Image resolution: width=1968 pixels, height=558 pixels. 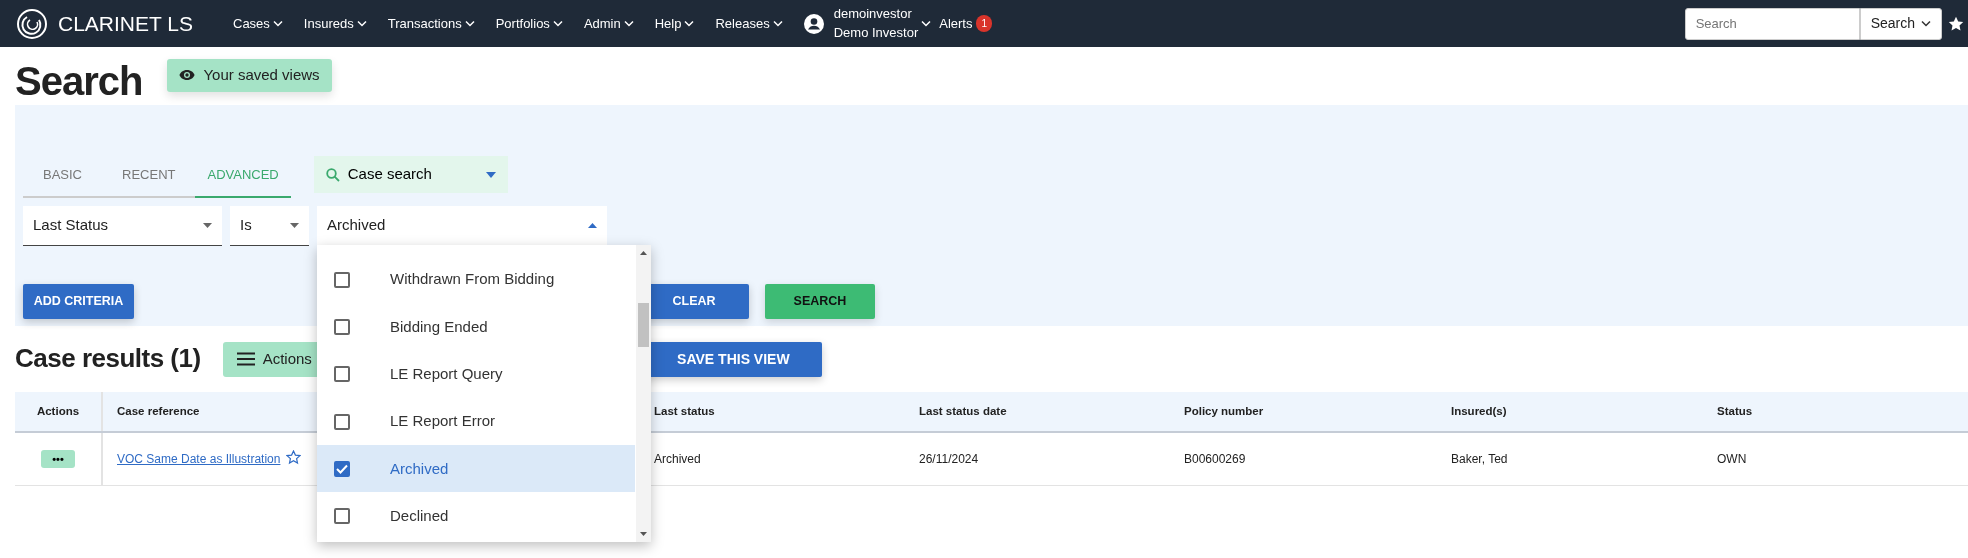 I want to click on option-item: LE Report Error, so click(x=476, y=421).